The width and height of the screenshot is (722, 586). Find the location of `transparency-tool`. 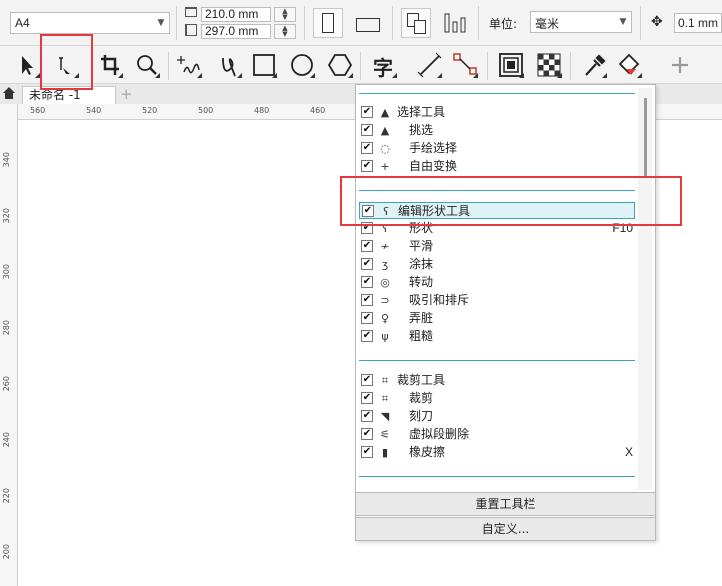

transparency-tool is located at coordinates (549, 65).